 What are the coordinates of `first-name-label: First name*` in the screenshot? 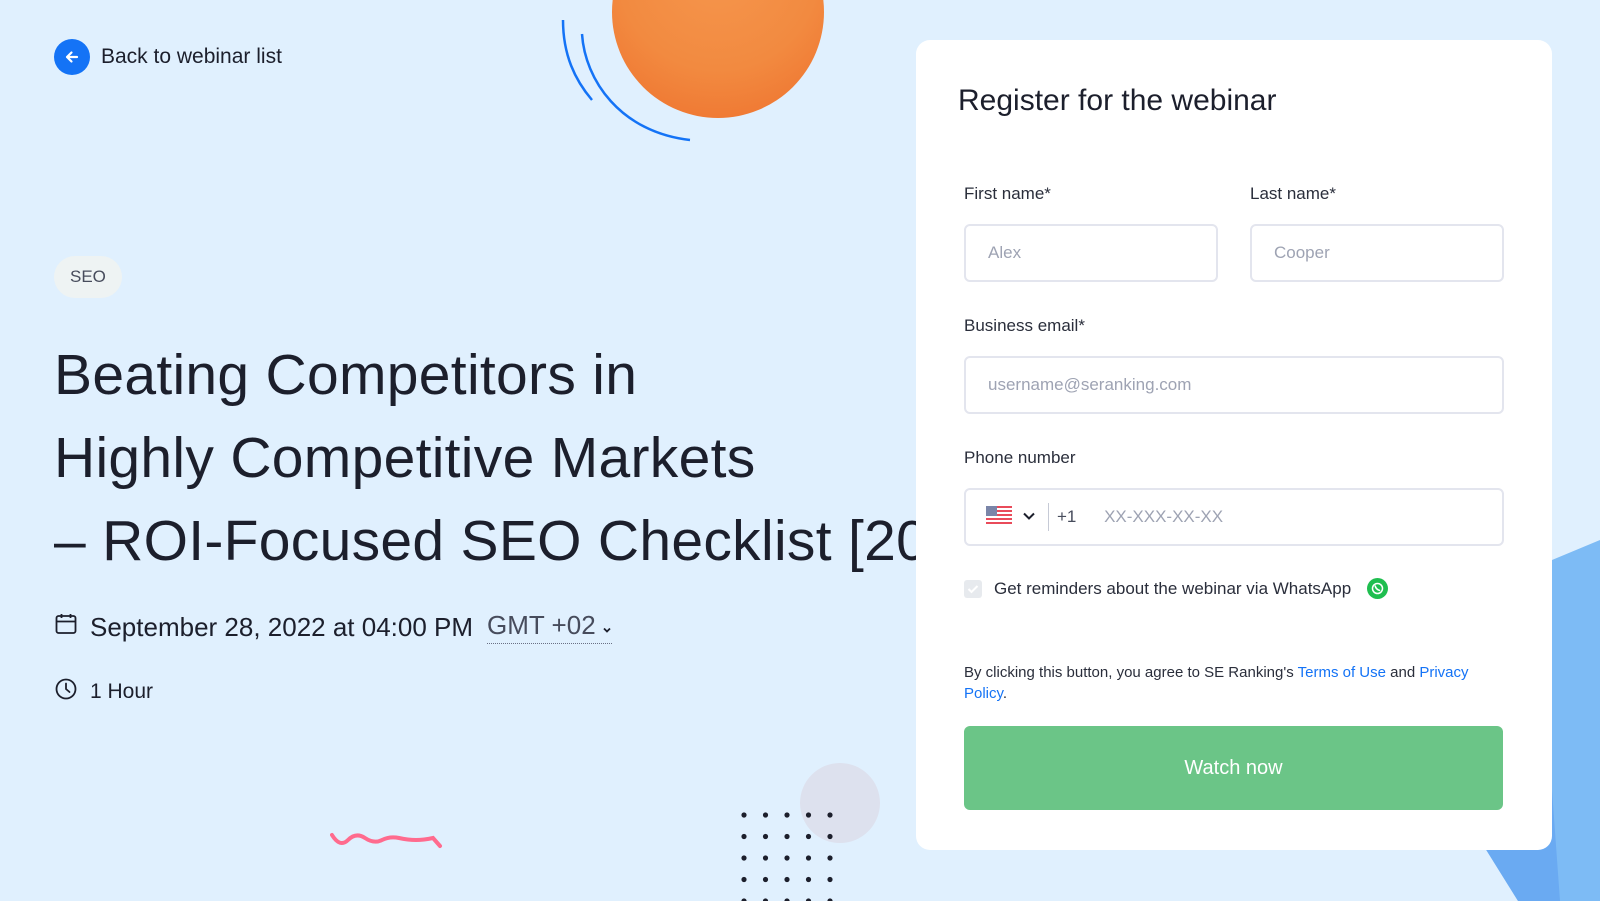 It's located at (1007, 193).